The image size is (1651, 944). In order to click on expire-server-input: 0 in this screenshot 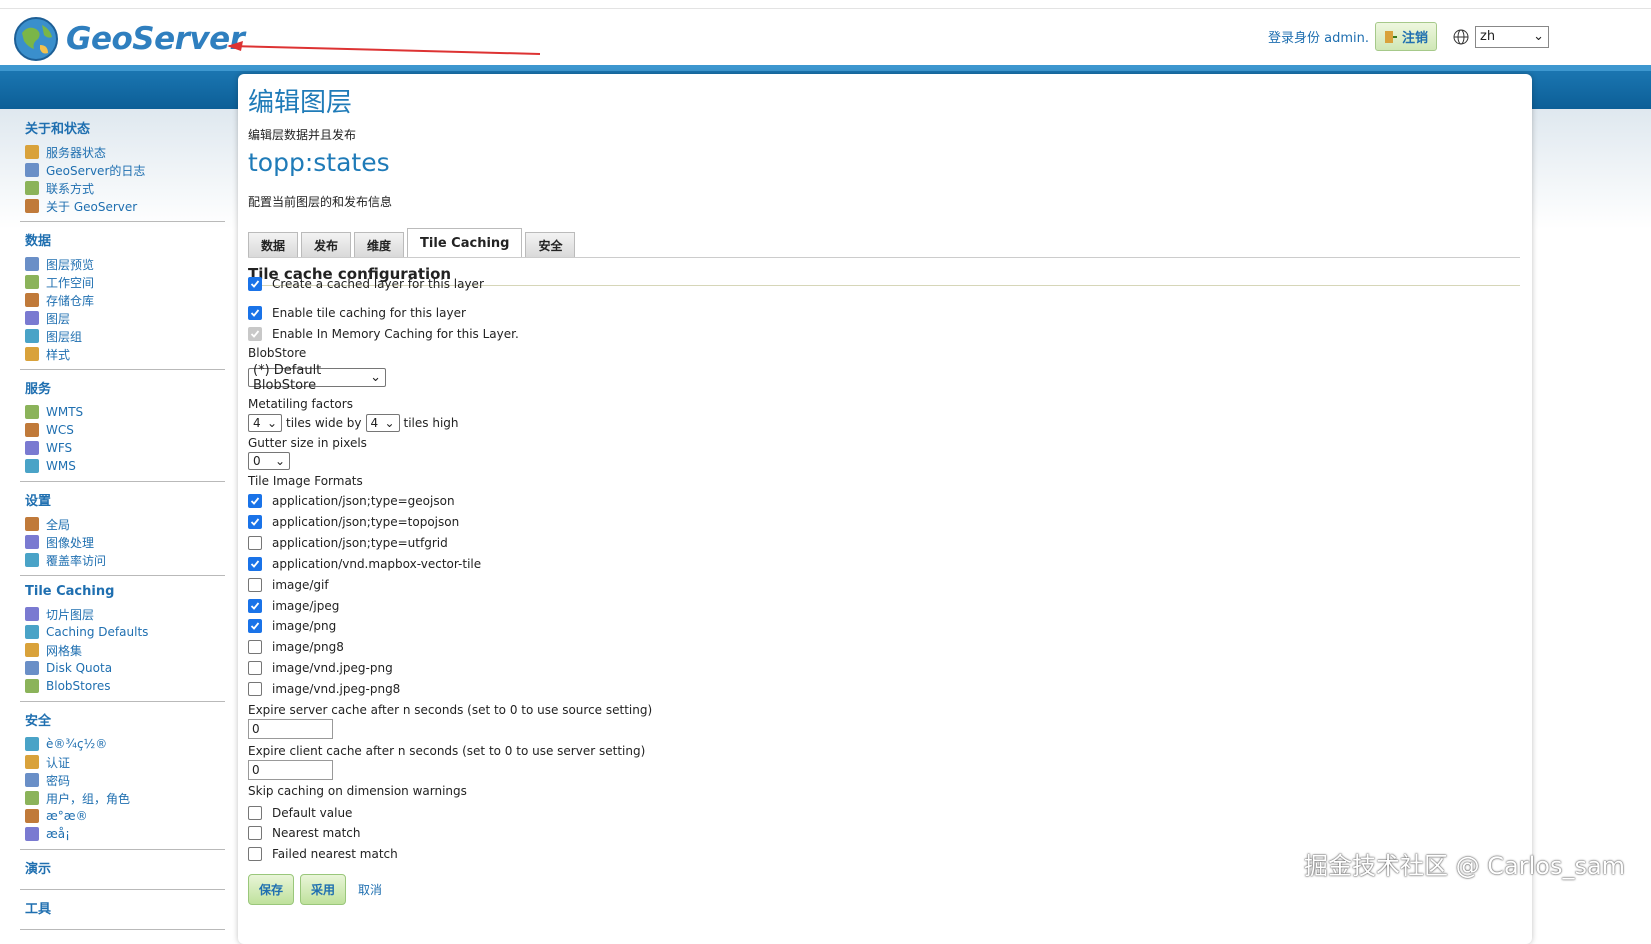, I will do `click(290, 729)`.